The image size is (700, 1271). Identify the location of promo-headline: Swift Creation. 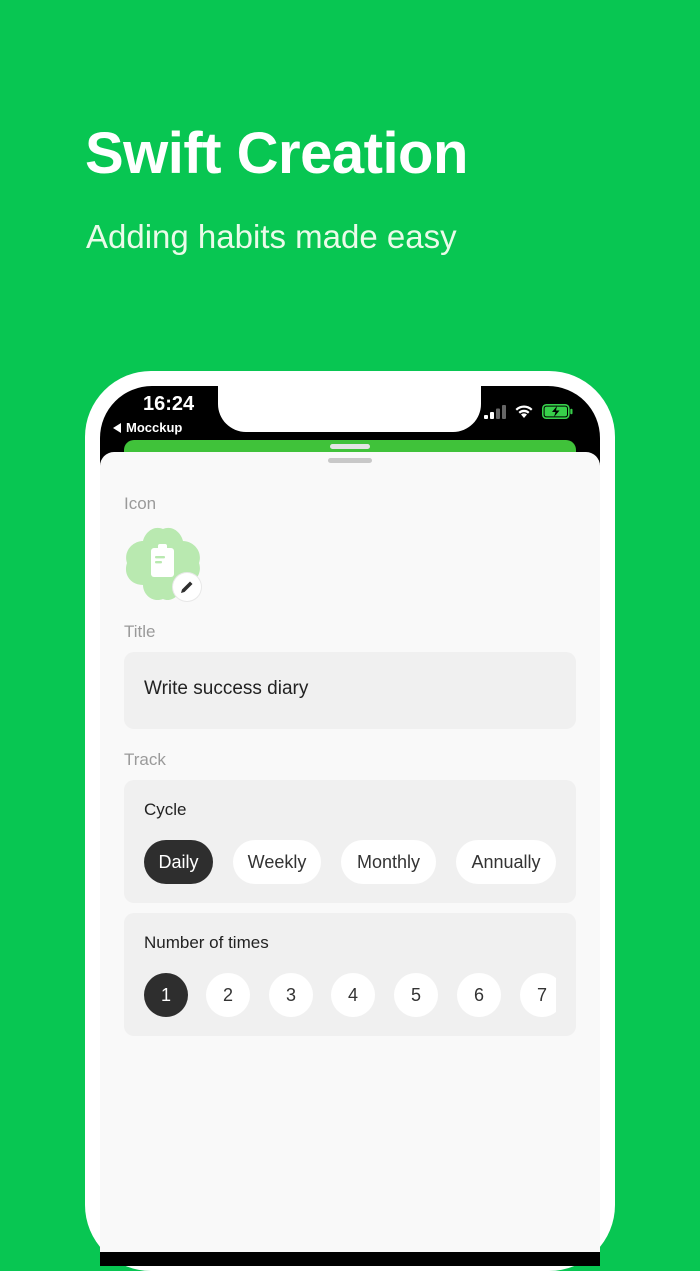
(276, 153).